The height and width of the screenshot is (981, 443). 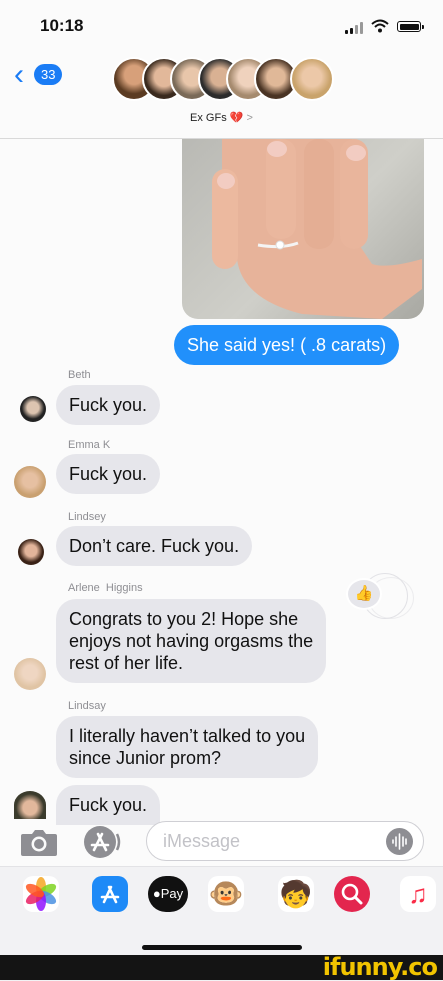 I want to click on apple-pay-label: Pay, so click(x=172, y=893).